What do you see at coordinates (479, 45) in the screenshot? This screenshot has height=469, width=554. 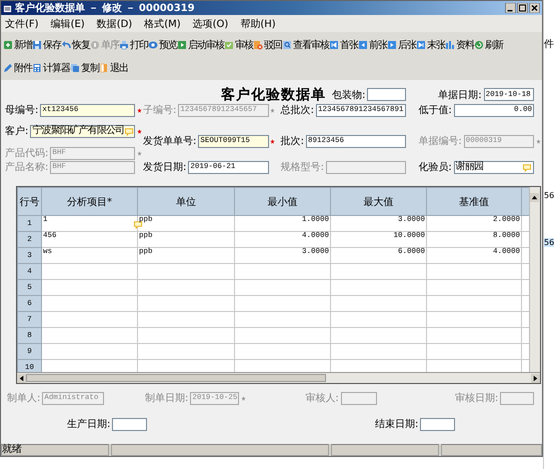 I see `refresh-icon` at bounding box center [479, 45].